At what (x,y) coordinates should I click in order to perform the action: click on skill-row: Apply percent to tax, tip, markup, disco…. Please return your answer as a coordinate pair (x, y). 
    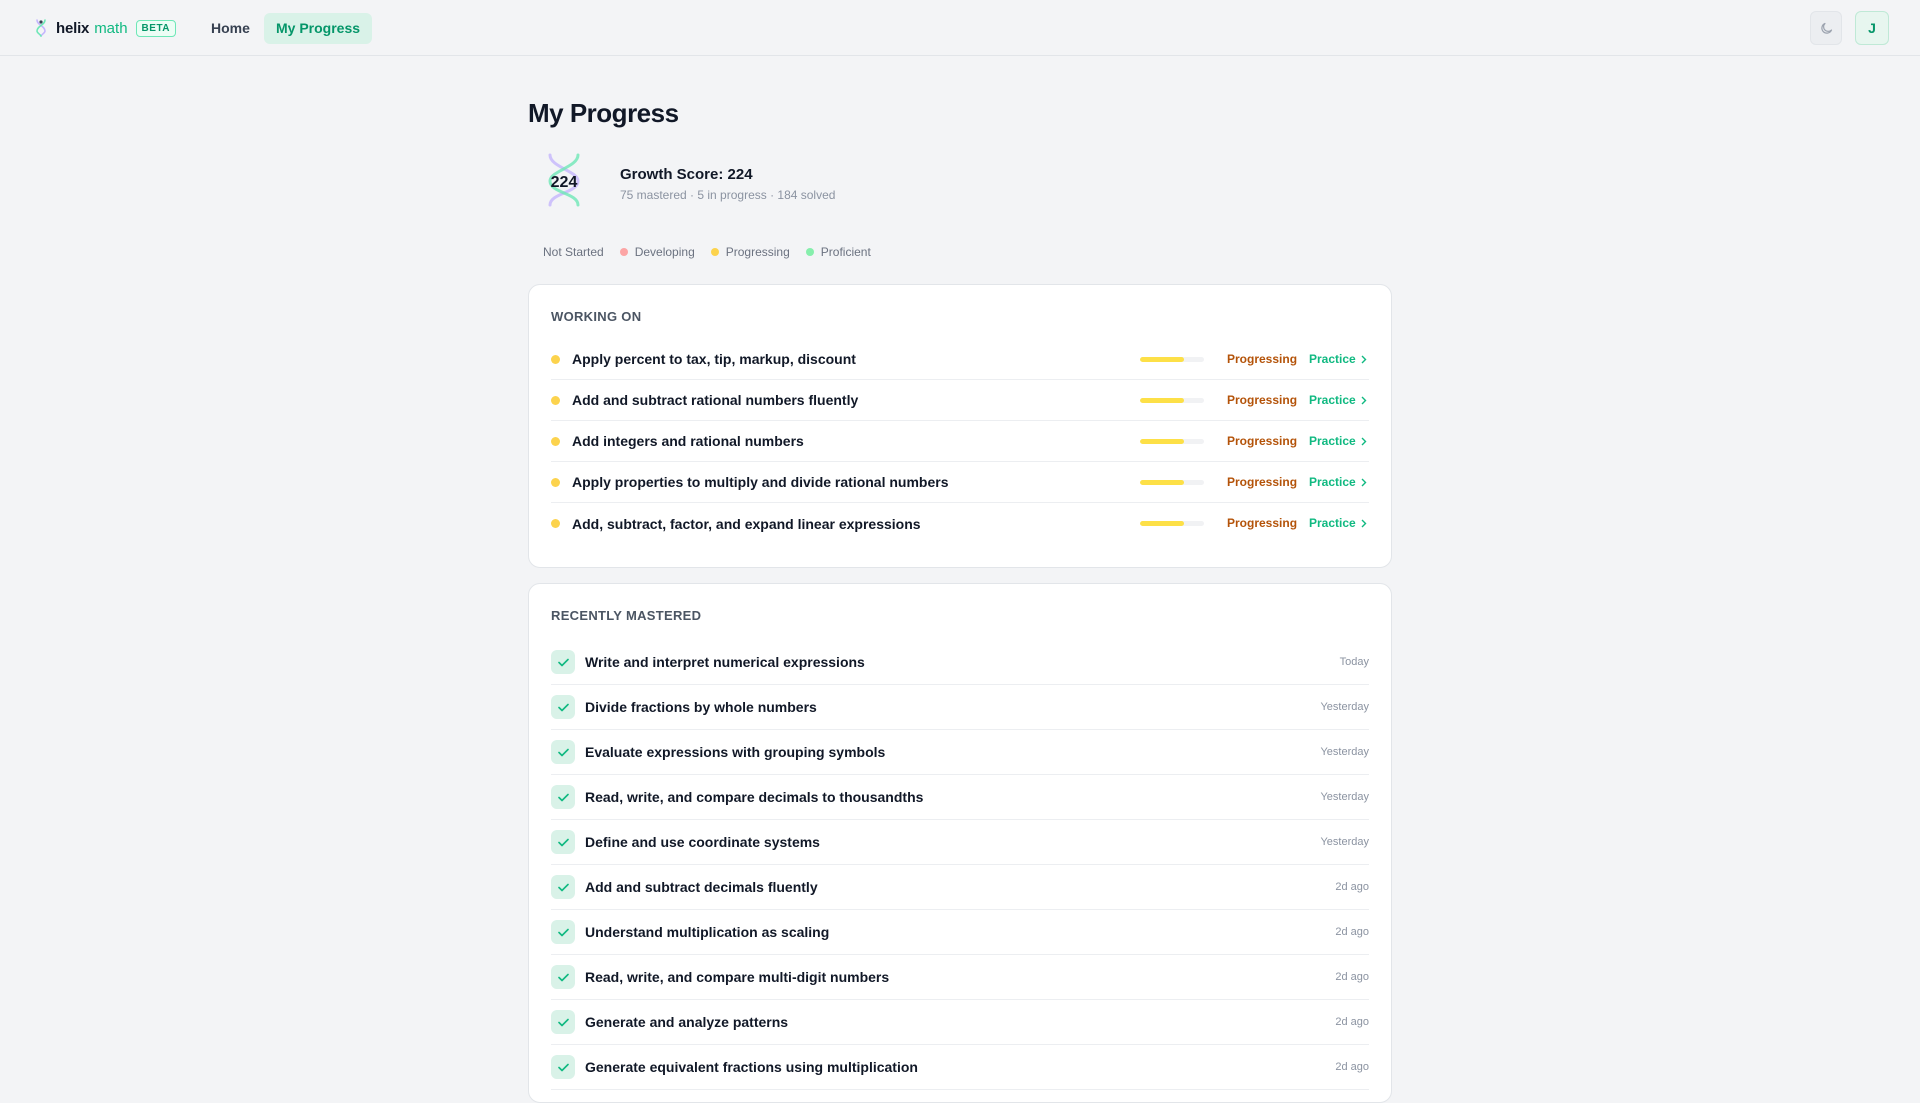
    Looking at the image, I should click on (960, 359).